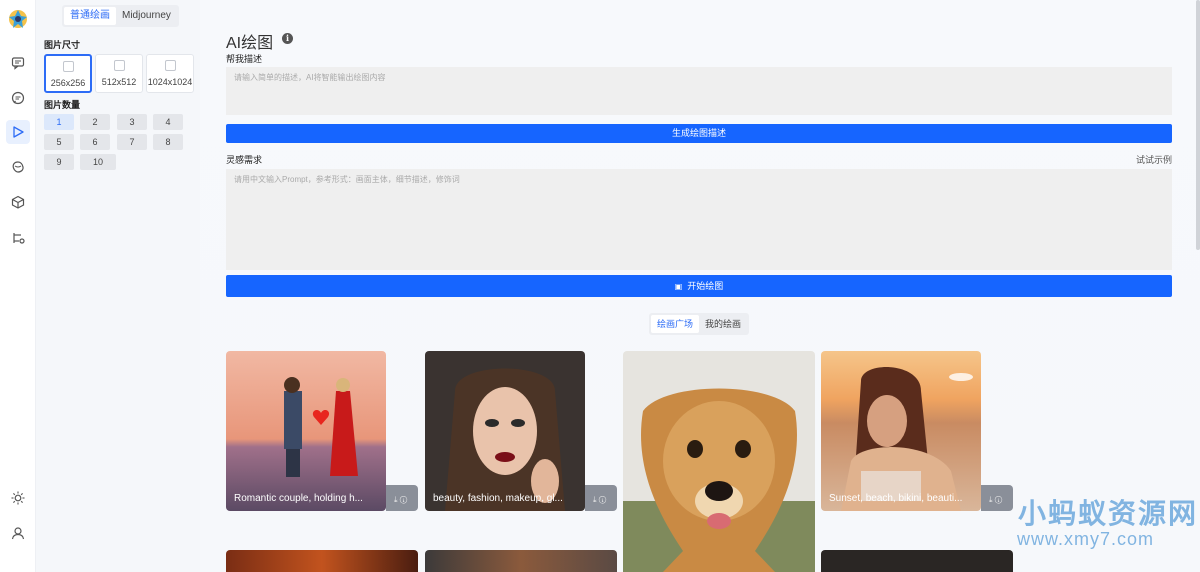 The height and width of the screenshot is (572, 1200). What do you see at coordinates (244, 59) in the screenshot?
I see `help-label: 帮我描述` at bounding box center [244, 59].